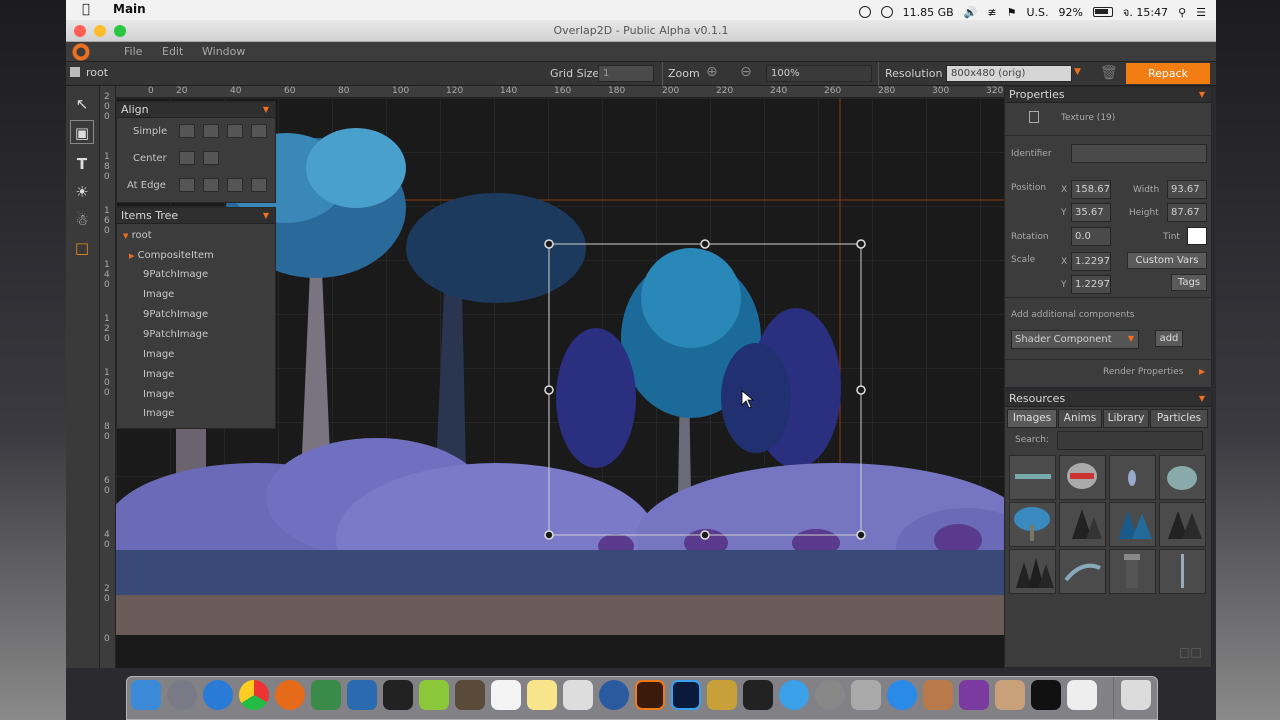  What do you see at coordinates (1202, 371) in the screenshot?
I see `chevron-right-icon: ▶` at bounding box center [1202, 371].